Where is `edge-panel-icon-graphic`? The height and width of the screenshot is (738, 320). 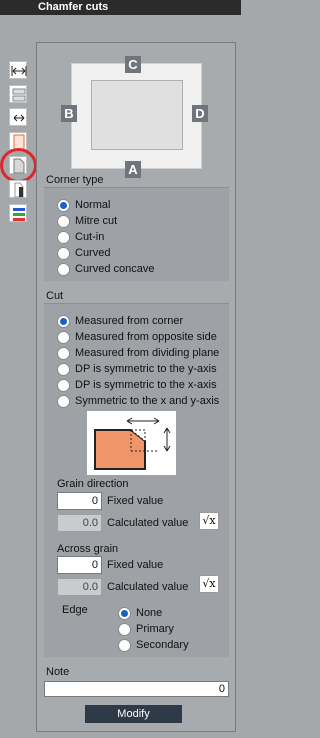
edge-panel-icon-graphic is located at coordinates (19, 190).